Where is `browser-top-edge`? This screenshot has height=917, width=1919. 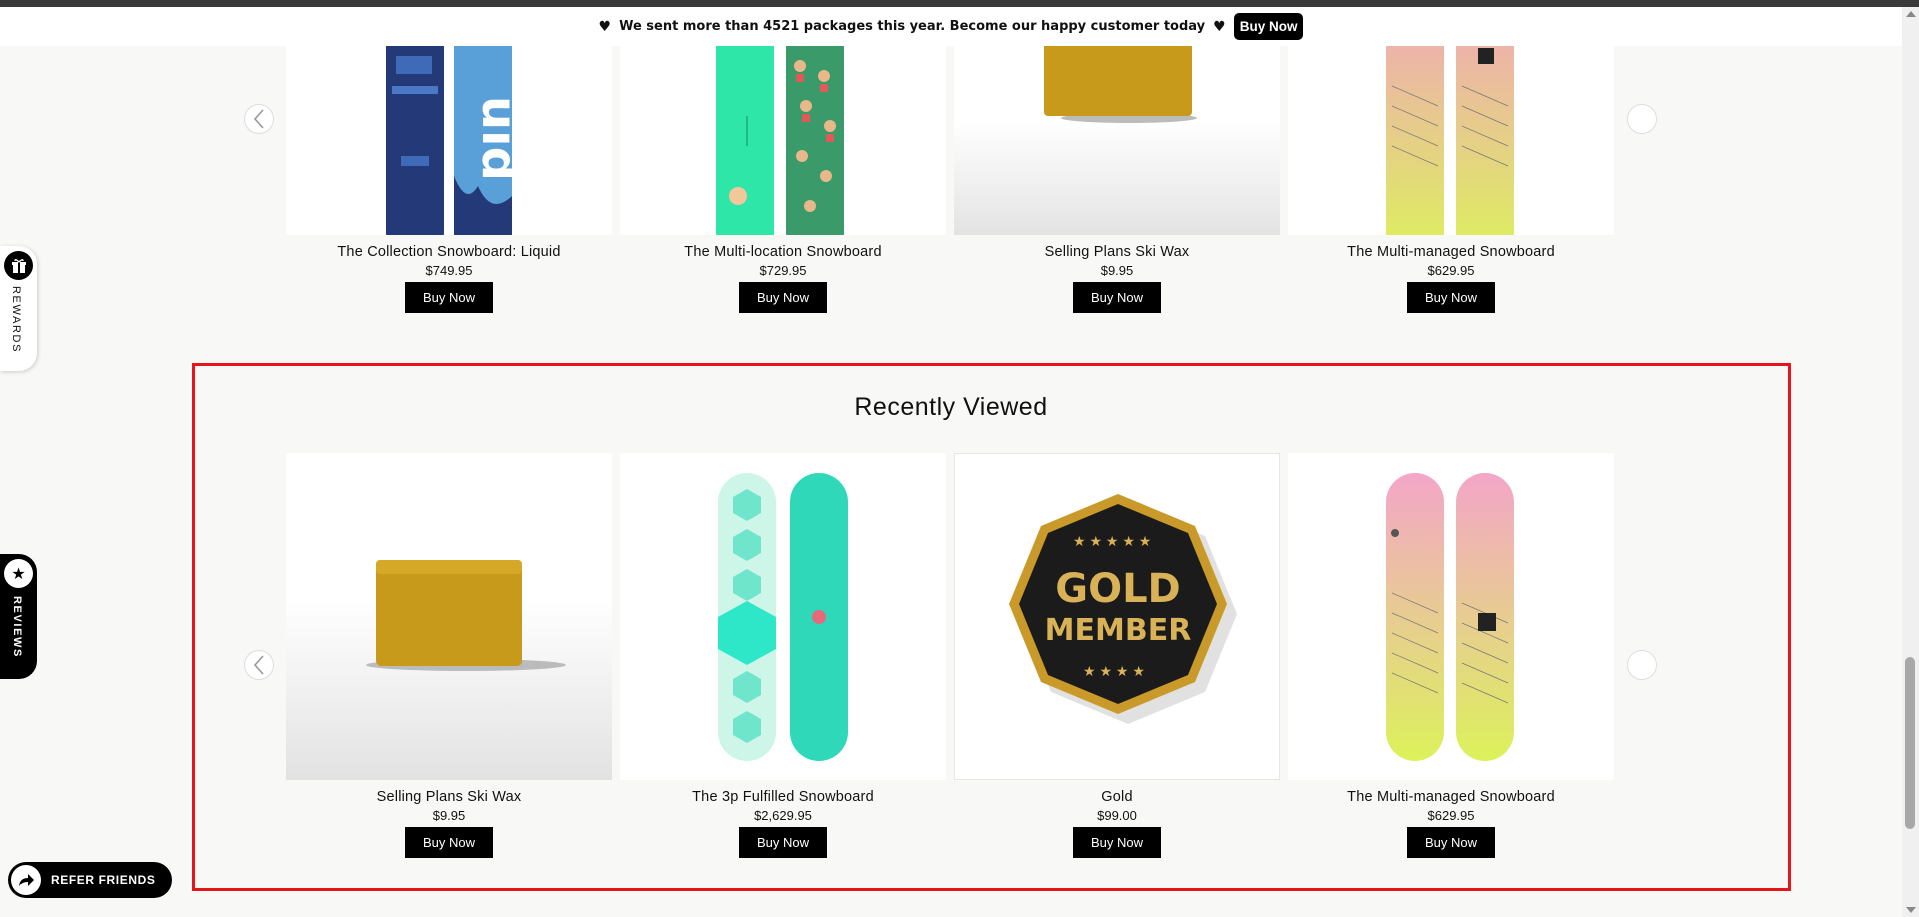 browser-top-edge is located at coordinates (959, 3).